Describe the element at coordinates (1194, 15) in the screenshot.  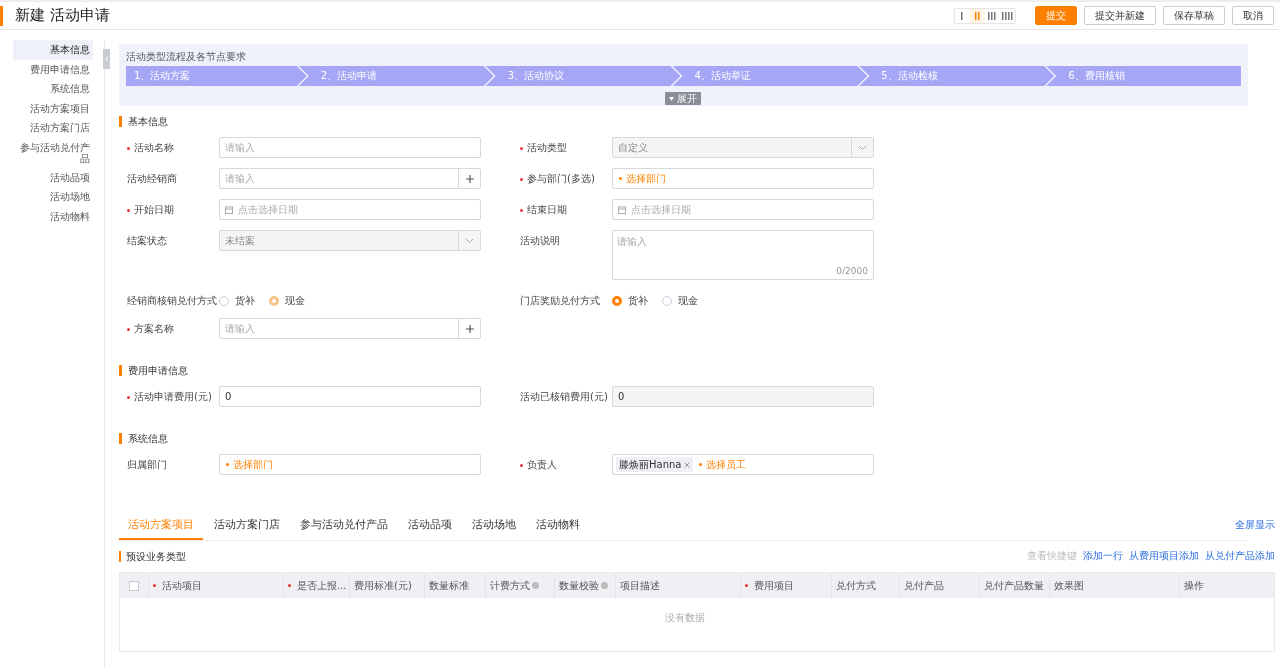
I see `action-button: 保存草稿` at that location.